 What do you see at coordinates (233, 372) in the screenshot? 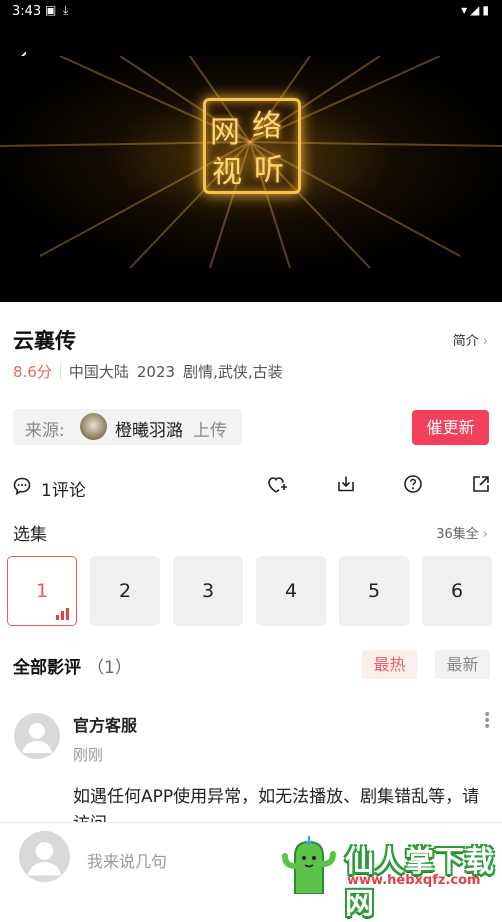
I see `genres: 剧情,武侠,古装` at bounding box center [233, 372].